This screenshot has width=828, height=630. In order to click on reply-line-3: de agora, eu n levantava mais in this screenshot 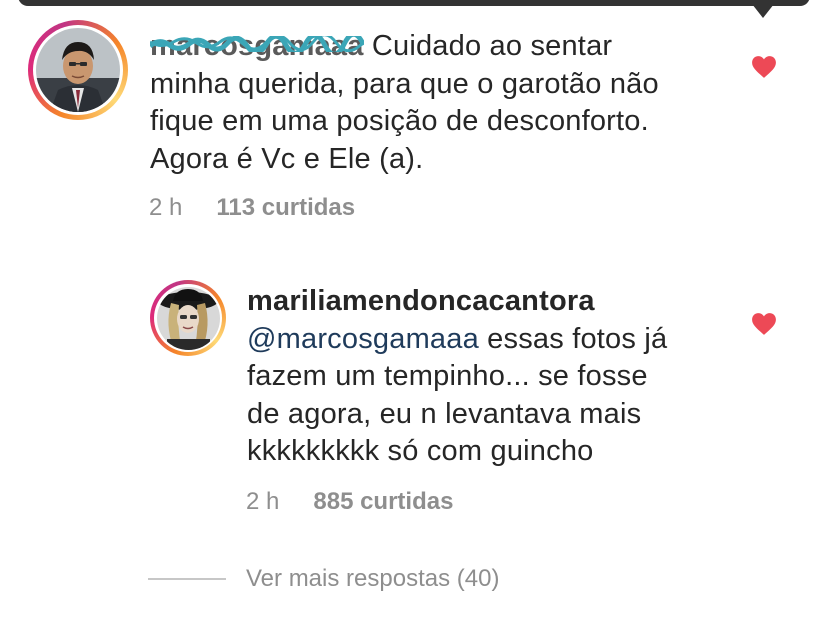, I will do `click(444, 413)`.